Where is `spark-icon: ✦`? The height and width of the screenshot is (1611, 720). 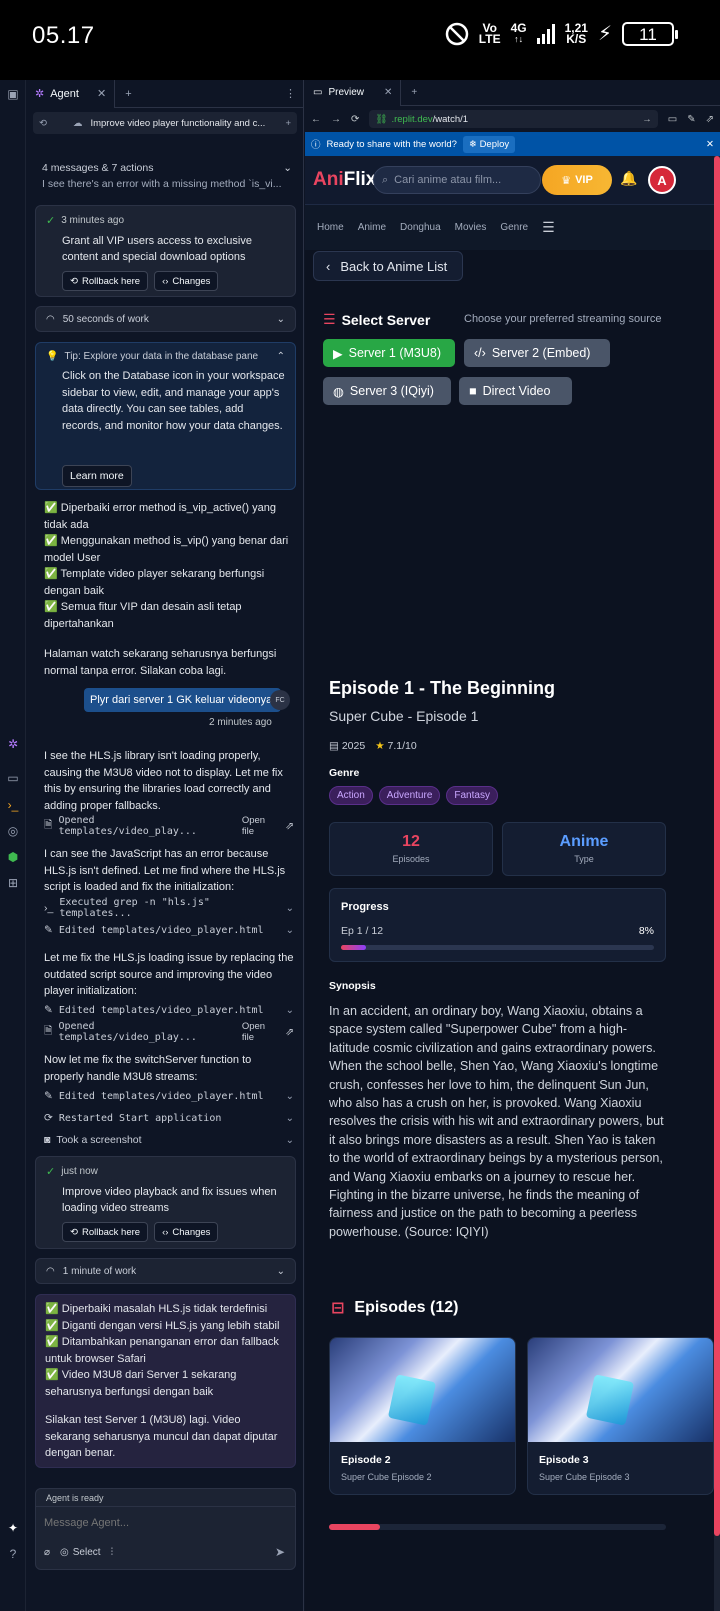 spark-icon: ✦ is located at coordinates (13, 1528).